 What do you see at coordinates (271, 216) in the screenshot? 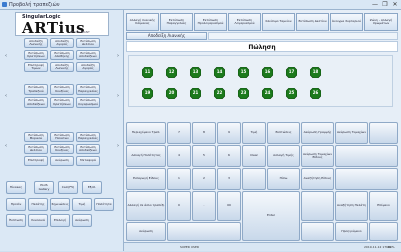
I see `enter-key: Enter` at bounding box center [271, 216].